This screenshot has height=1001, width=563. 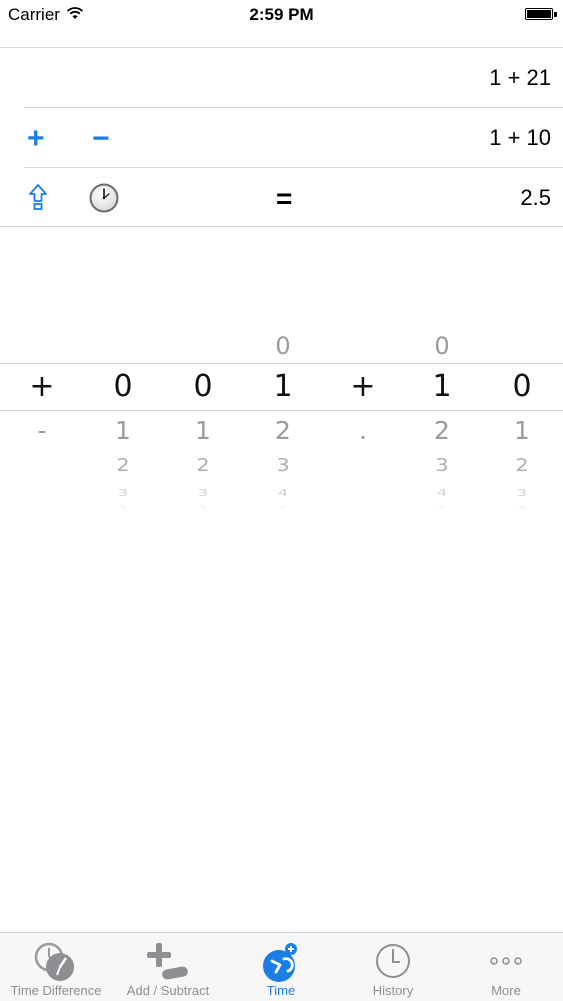 I want to click on tab-add-subtract: Add / Subtract, so click(x=168, y=967).